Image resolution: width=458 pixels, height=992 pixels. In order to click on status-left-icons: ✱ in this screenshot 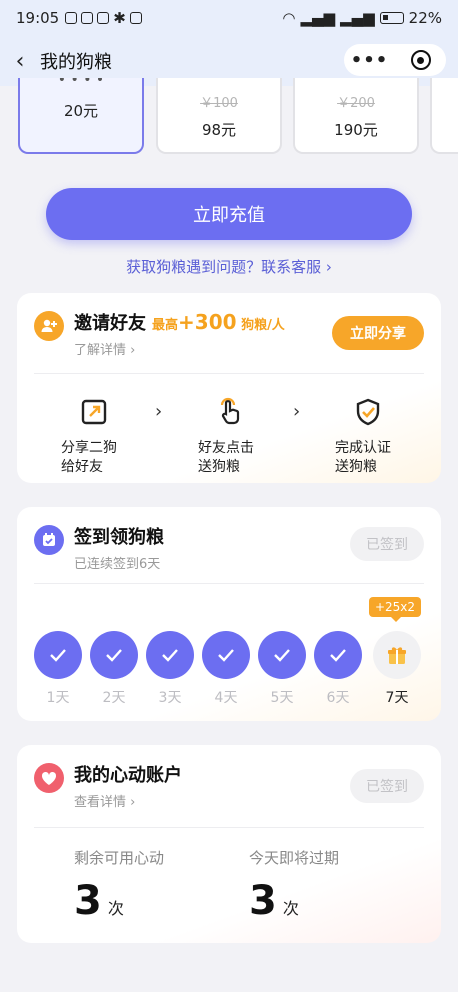, I will do `click(103, 18)`.